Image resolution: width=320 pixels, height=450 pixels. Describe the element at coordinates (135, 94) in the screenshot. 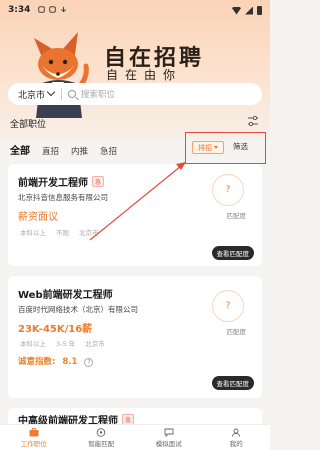

I see `search-bar: 北京市 搜索职位` at that location.